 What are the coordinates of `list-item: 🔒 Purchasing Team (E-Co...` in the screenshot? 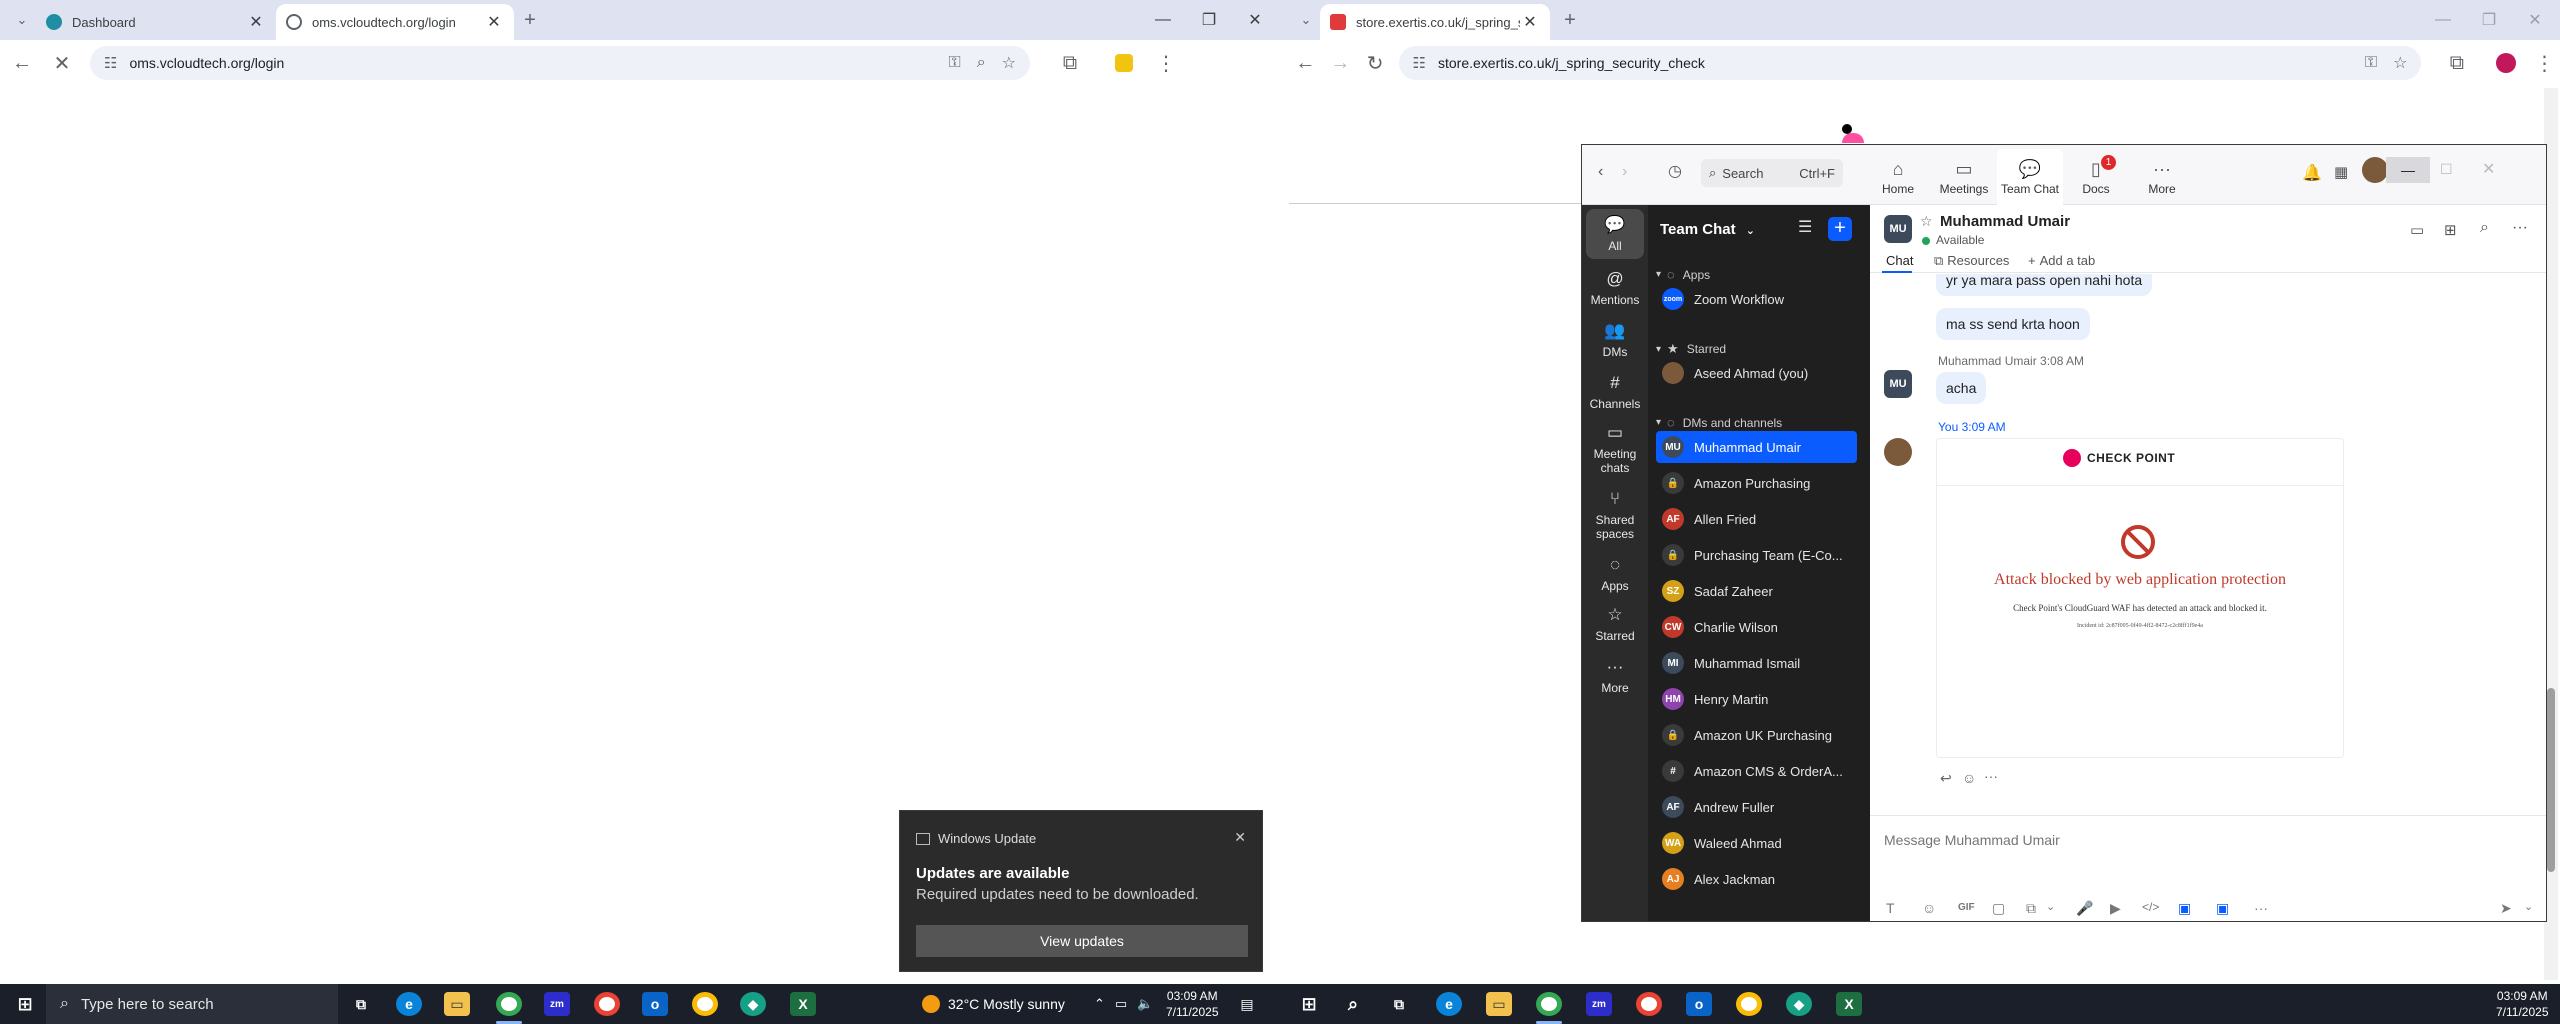 It's located at (1756, 555).